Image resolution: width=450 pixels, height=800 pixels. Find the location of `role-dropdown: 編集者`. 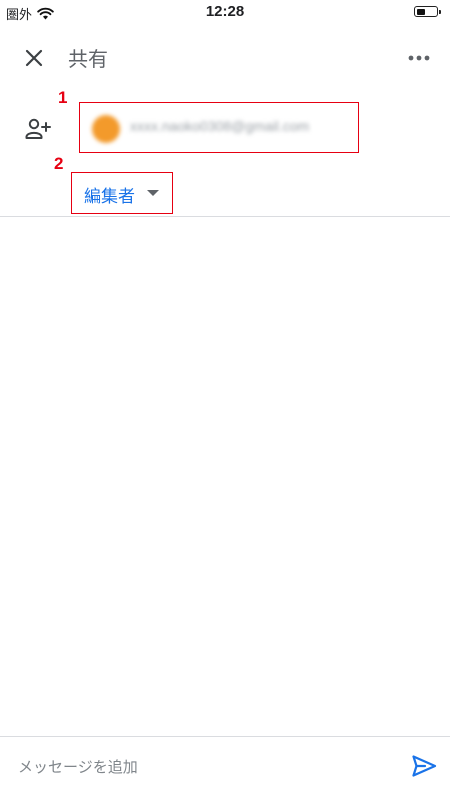

role-dropdown: 編集者 is located at coordinates (122, 193).